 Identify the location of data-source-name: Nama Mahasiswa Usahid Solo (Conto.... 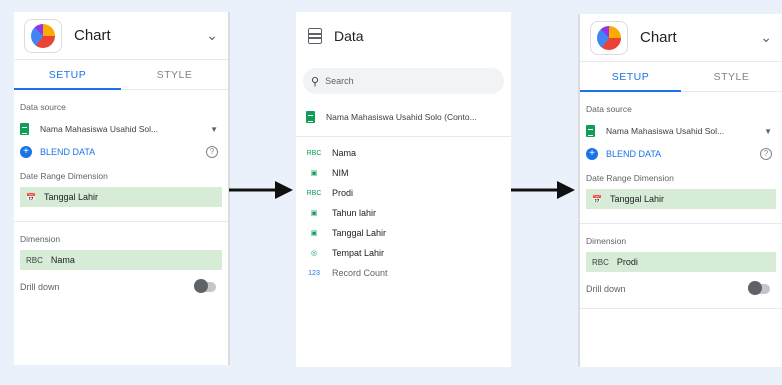
(401, 117).